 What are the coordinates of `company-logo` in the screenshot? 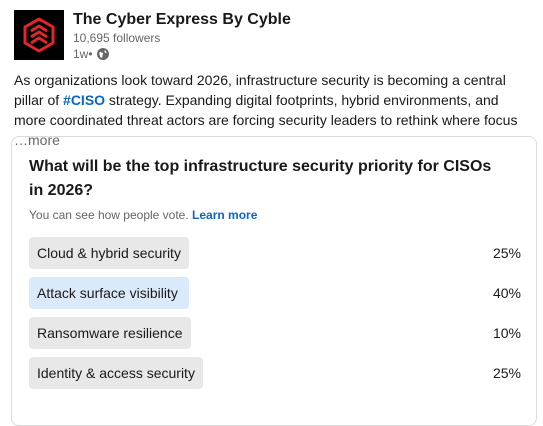 It's located at (39, 35).